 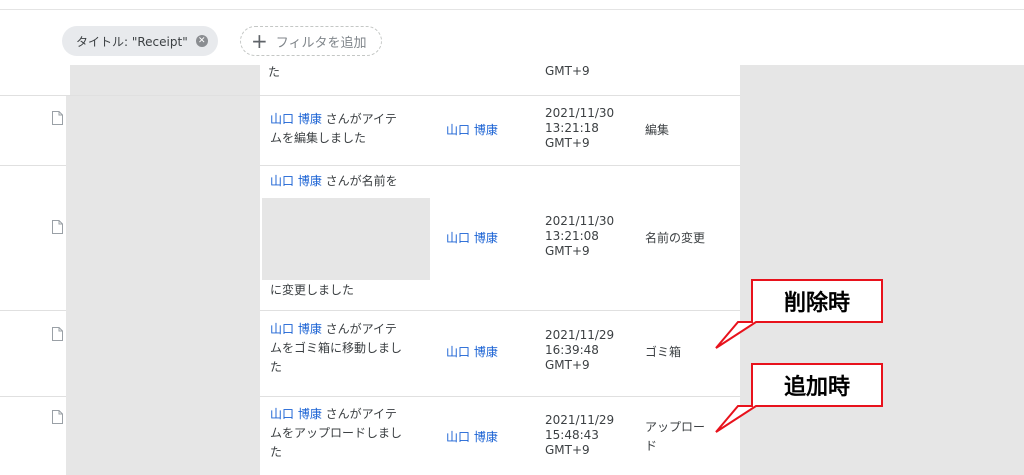 What do you see at coordinates (334, 181) in the screenshot?
I see `activity-description: 山口 博康 さんが名前を` at bounding box center [334, 181].